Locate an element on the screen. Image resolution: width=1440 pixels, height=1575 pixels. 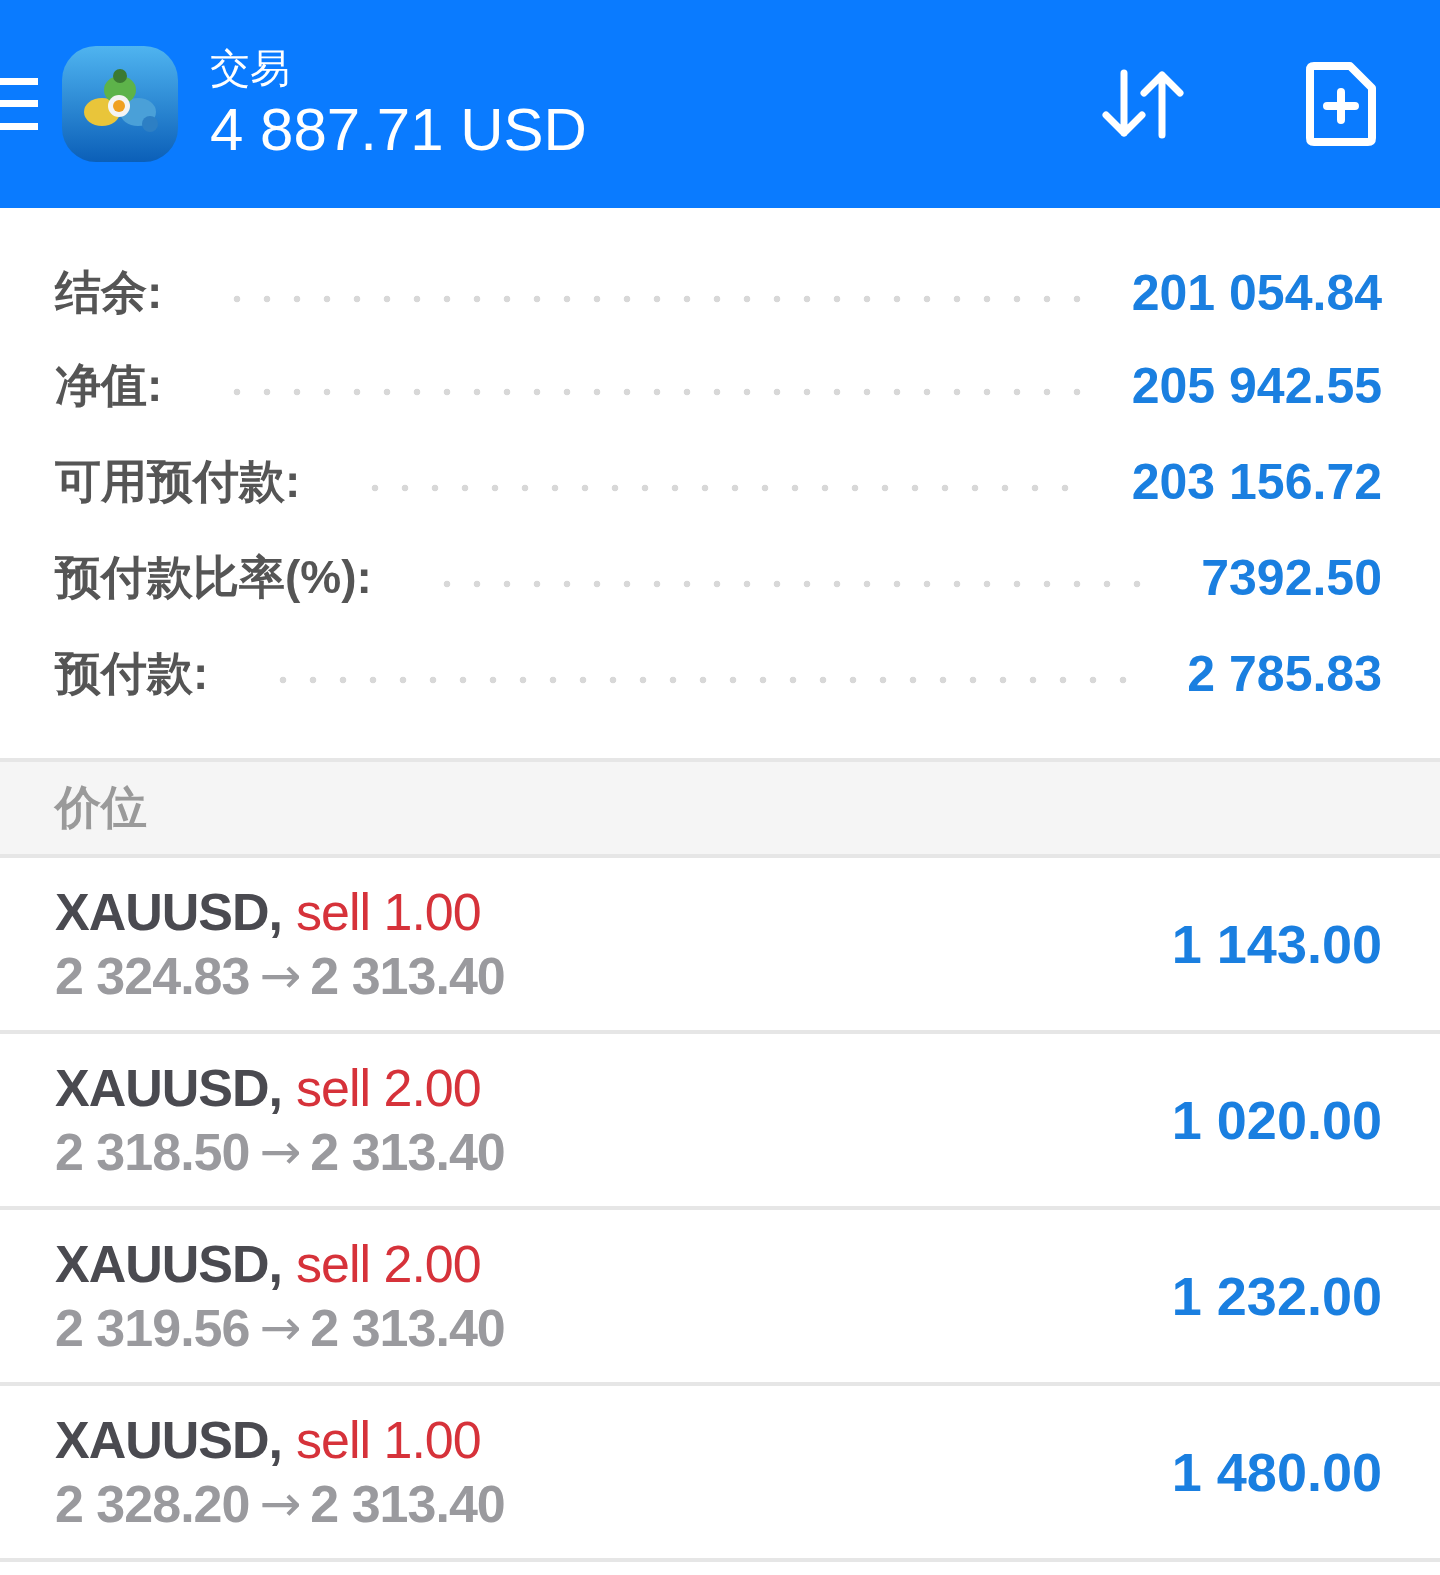
position-row: XAUUSD, sell 2.00 2 318.50 → 2 313.40 1 020.00 is located at coordinates (720, 1122).